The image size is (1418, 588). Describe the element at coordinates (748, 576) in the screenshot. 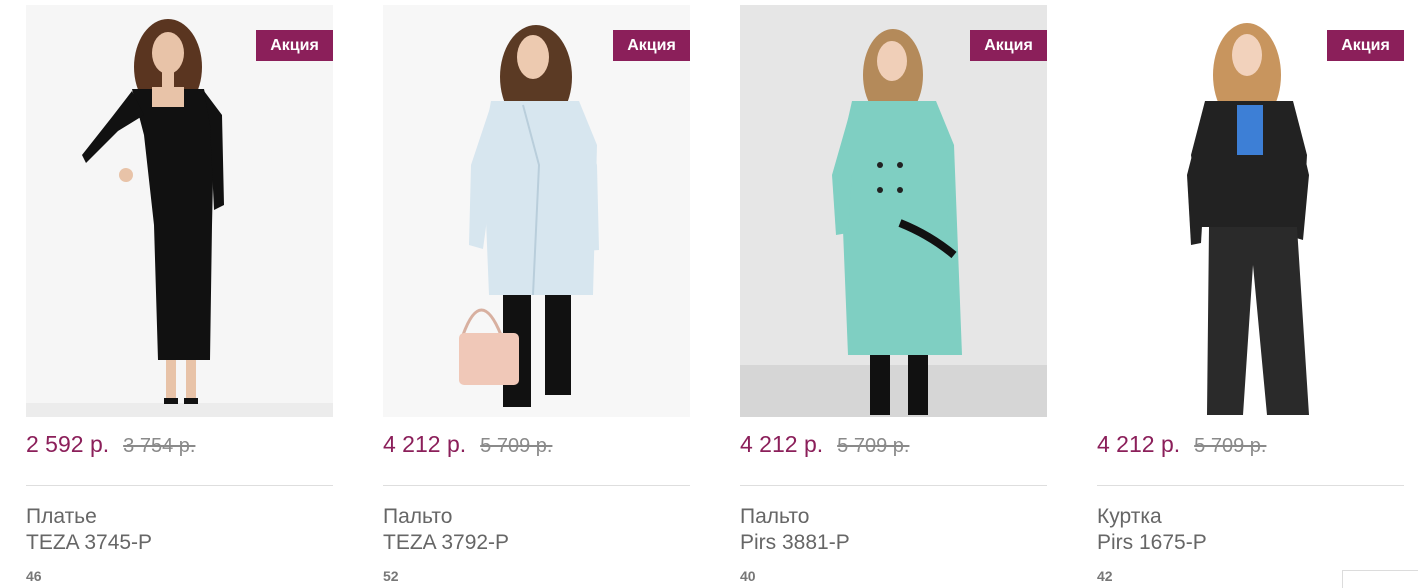

I see `product-size: 40` at that location.